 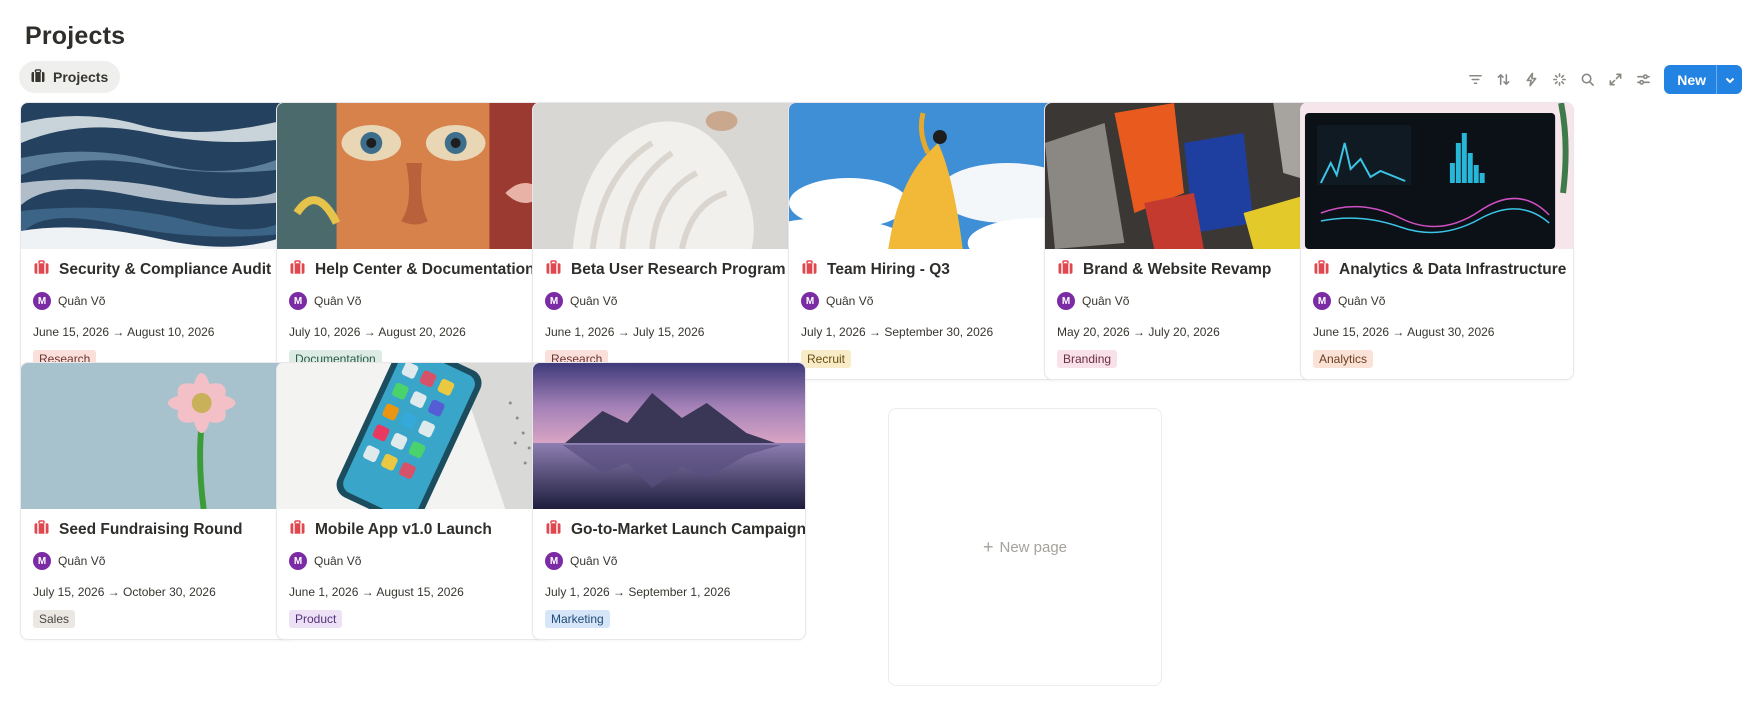 I want to click on card-title-text: Help Center & Documentation, so click(x=425, y=269).